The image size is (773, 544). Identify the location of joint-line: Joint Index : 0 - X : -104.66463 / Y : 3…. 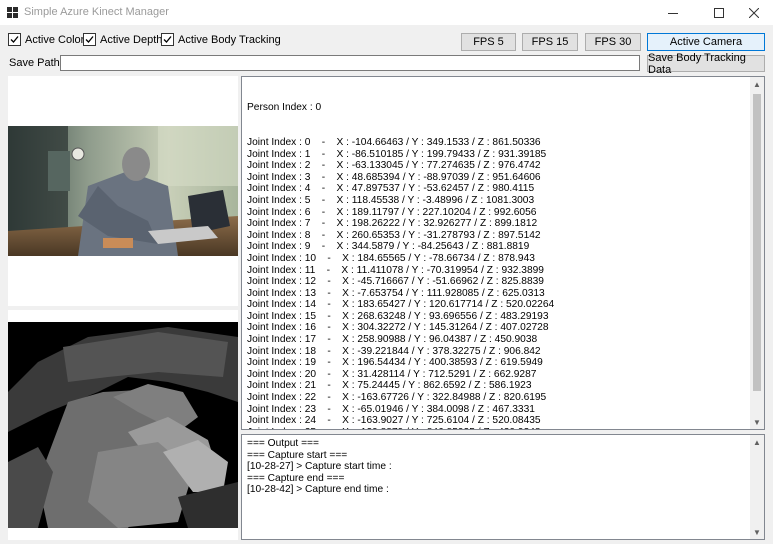
(394, 142).